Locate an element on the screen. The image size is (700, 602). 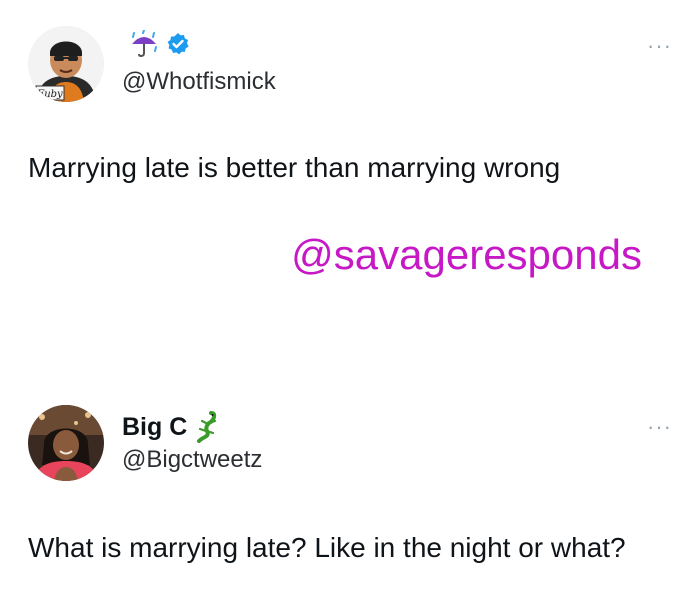
user-handle: @Bigctweetz is located at coordinates (192, 460).